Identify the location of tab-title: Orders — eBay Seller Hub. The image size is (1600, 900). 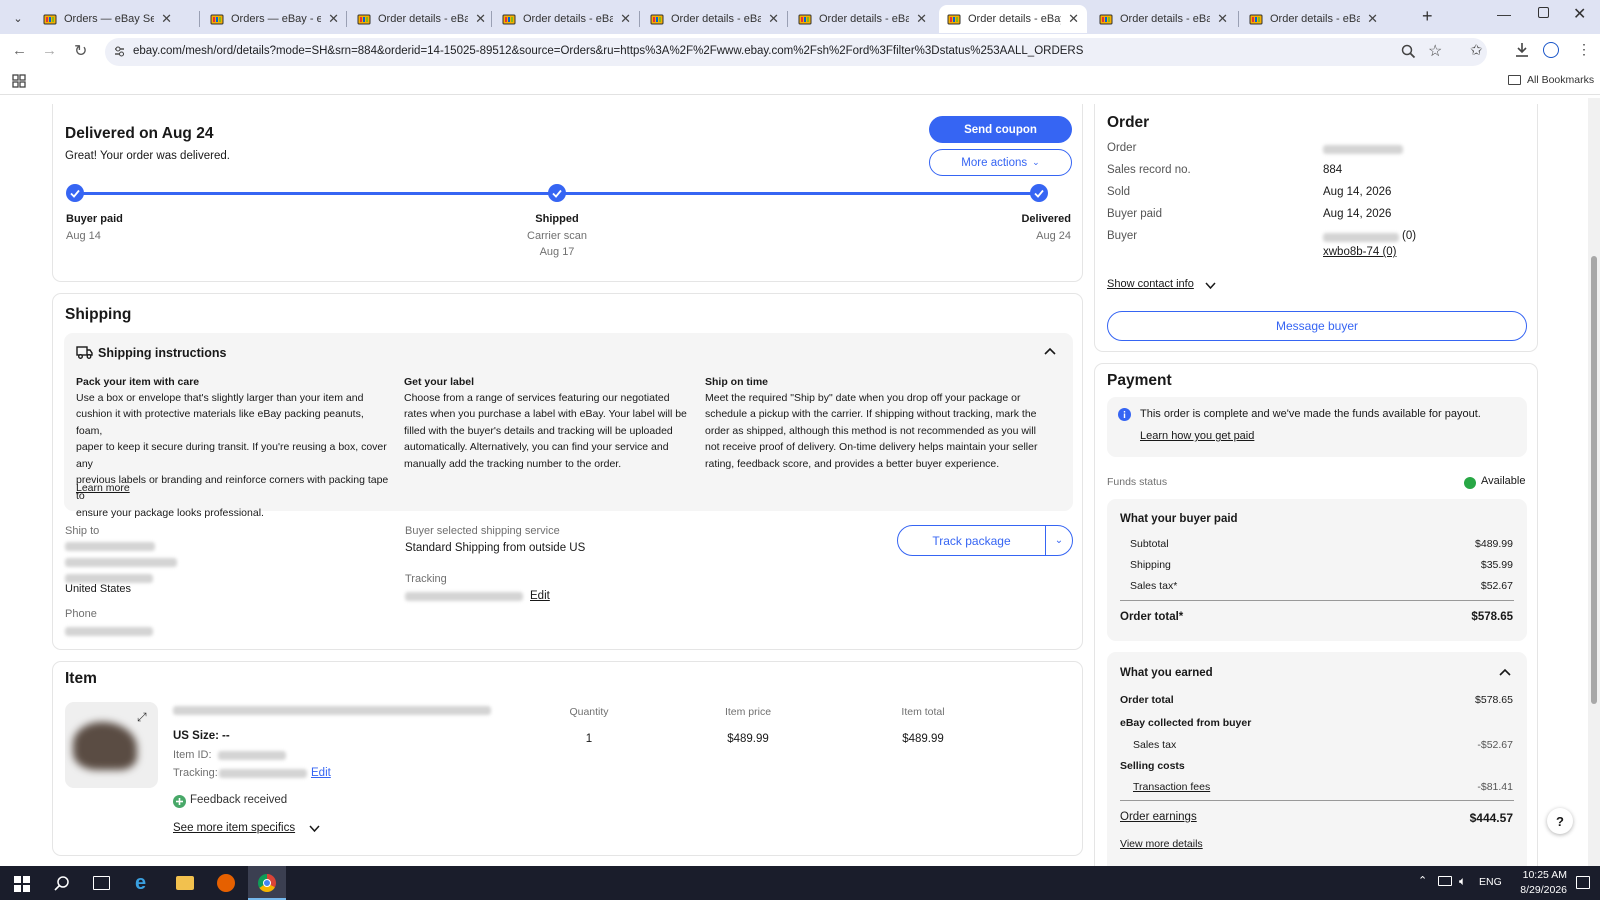
(109, 19).